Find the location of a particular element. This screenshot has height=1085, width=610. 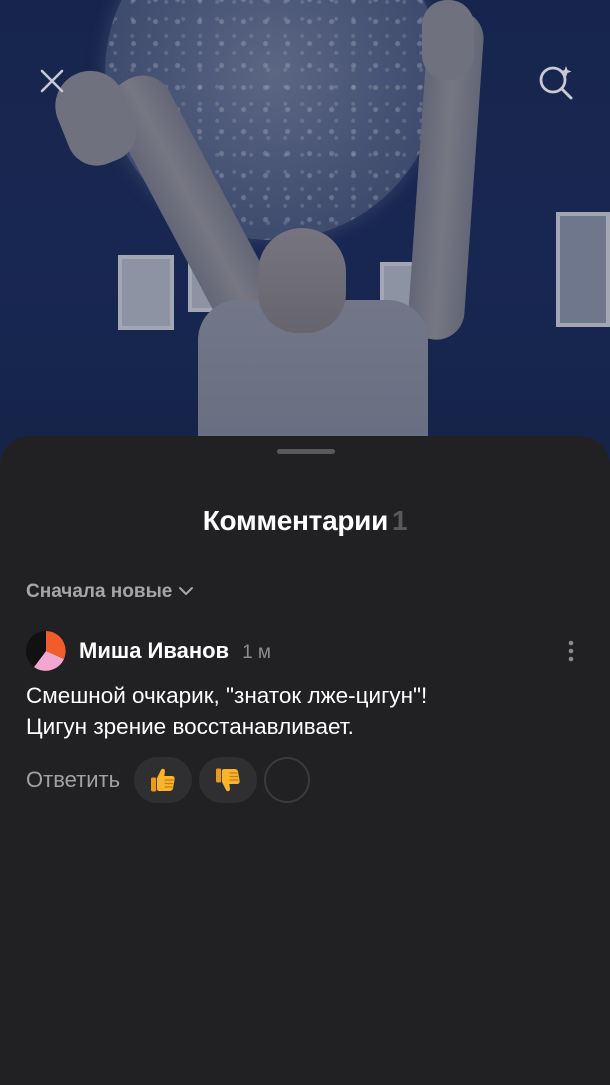

sort-dropdown: Сначала новые is located at coordinates (110, 592).